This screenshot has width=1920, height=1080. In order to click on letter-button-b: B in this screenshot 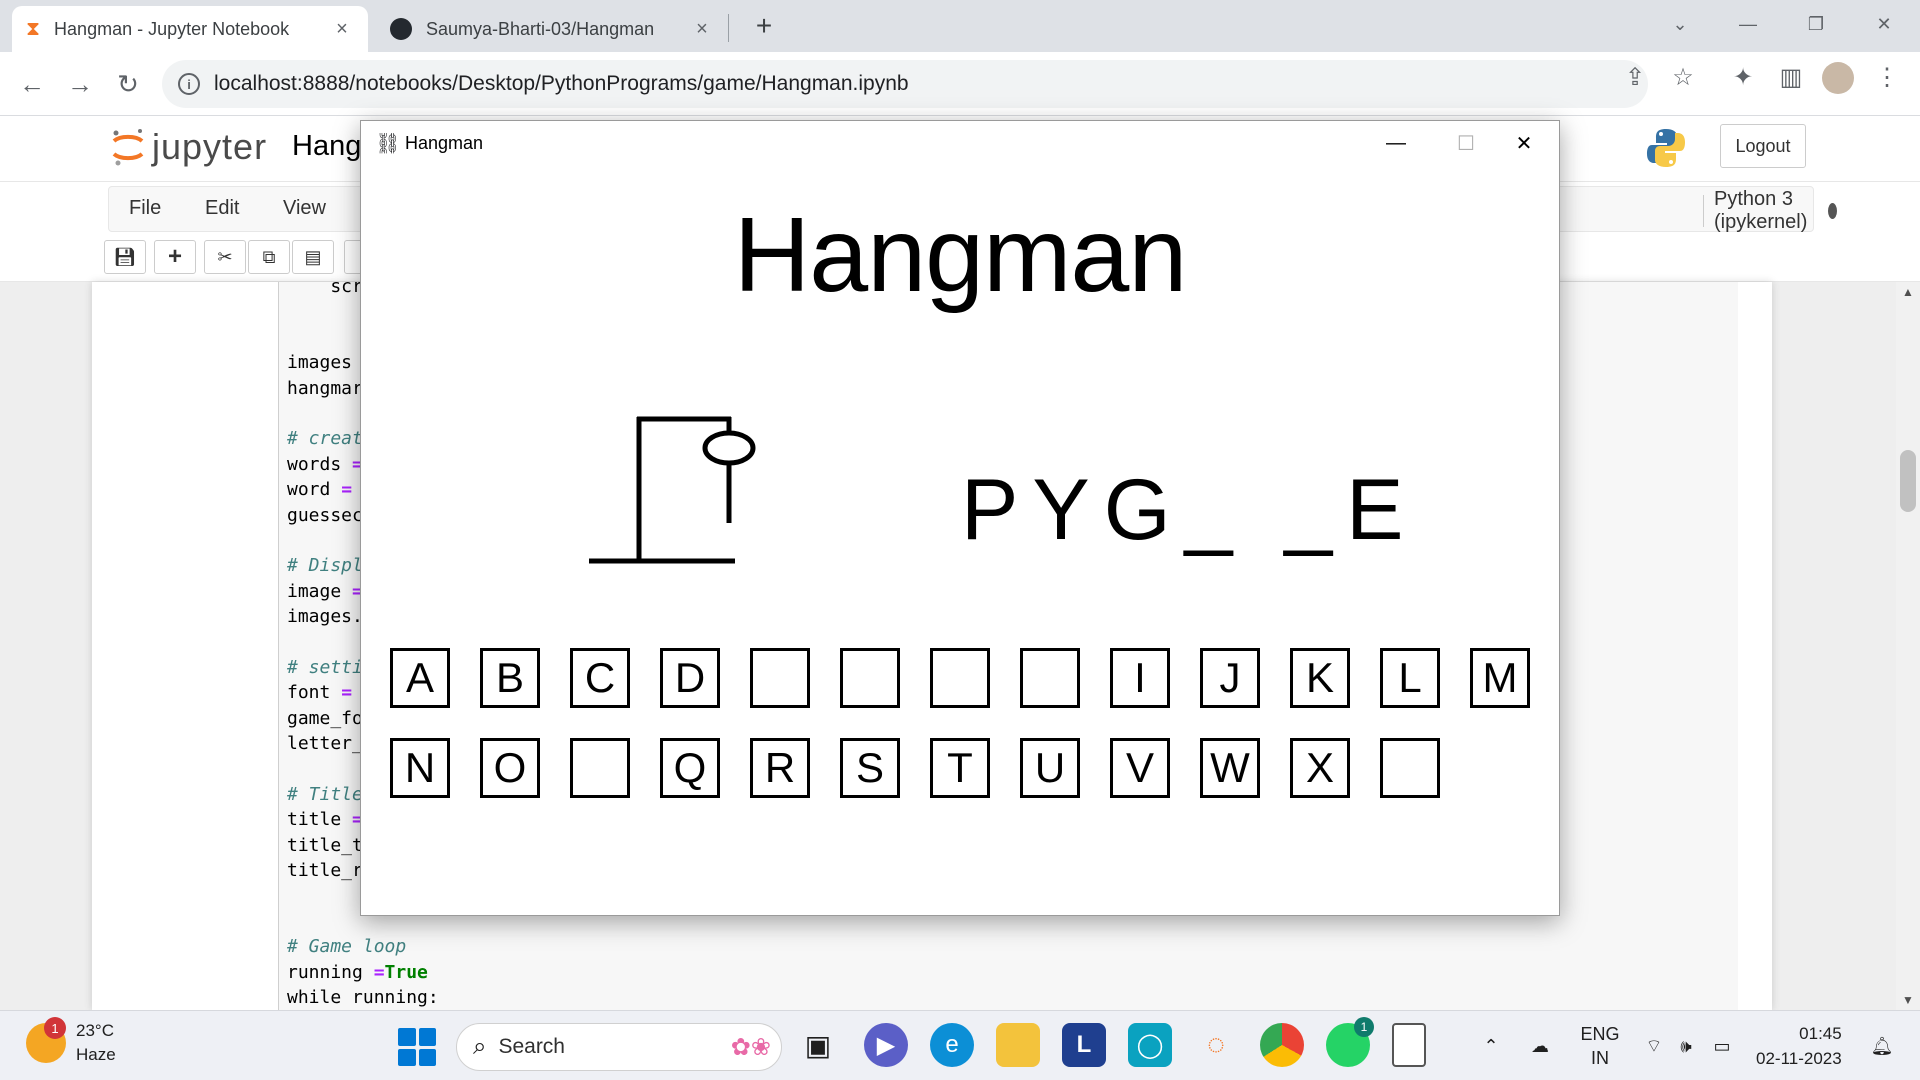, I will do `click(510, 678)`.